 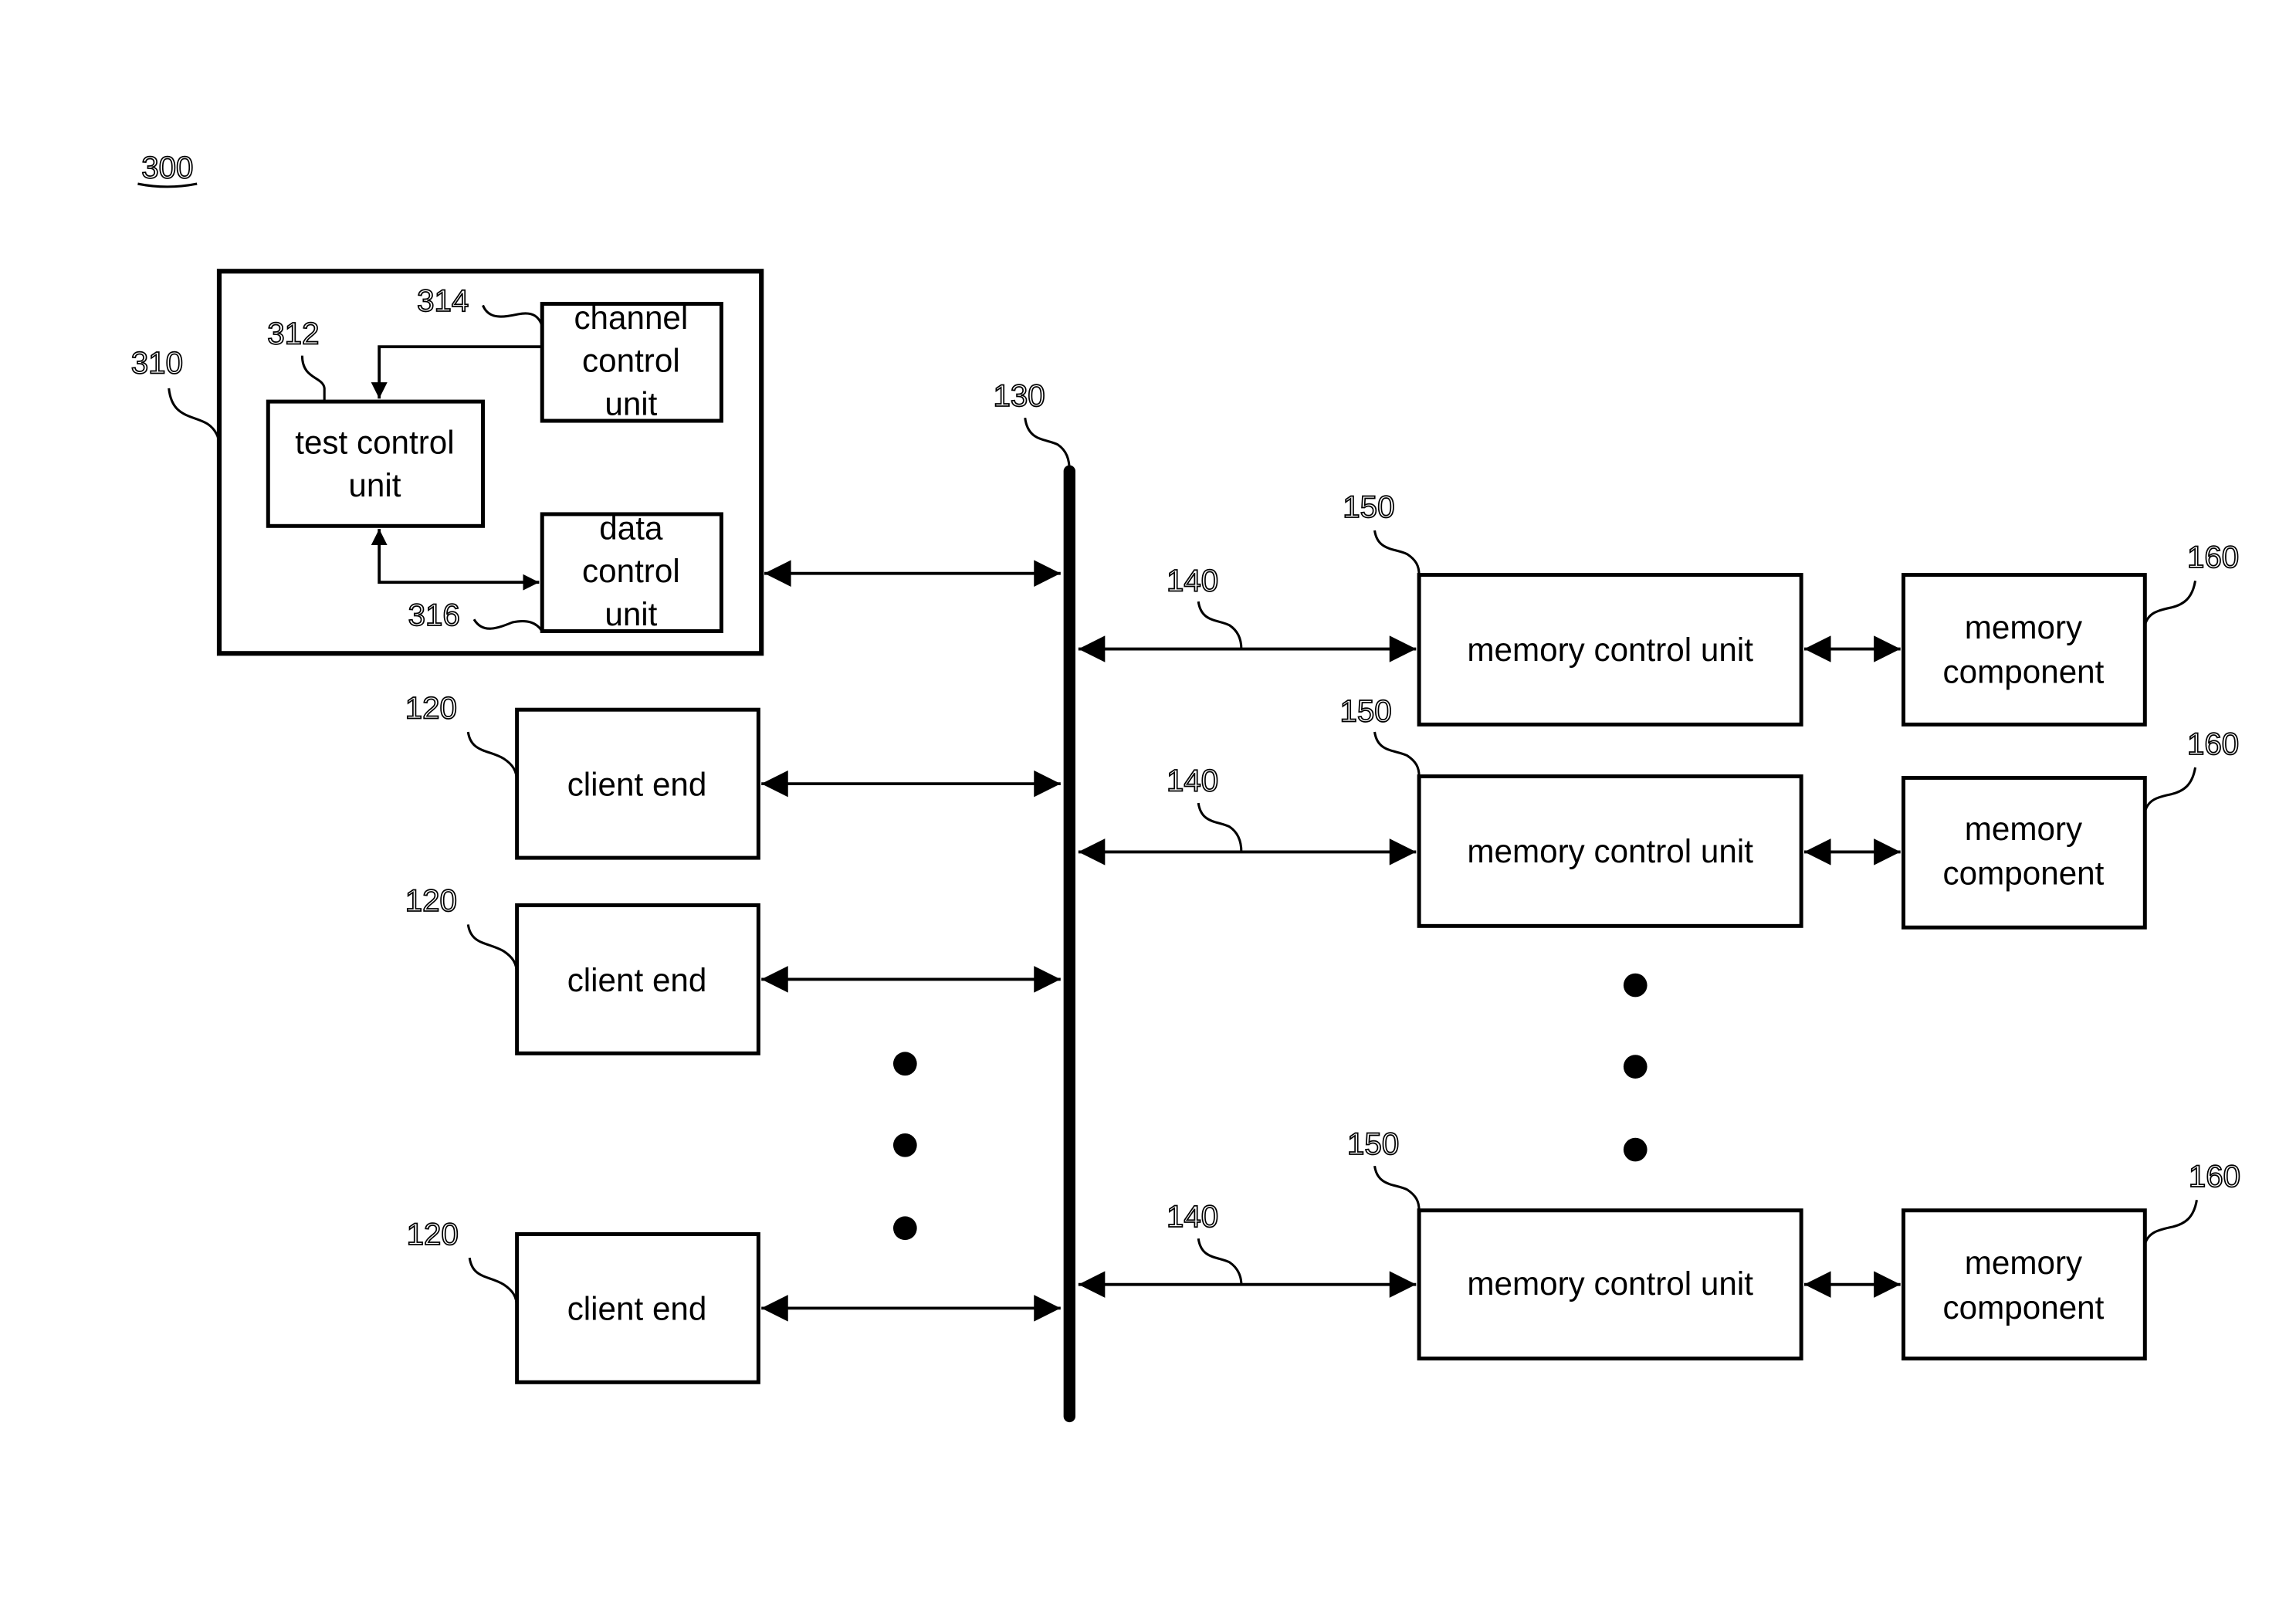 I want to click on figure-number-text: 300, so click(x=167, y=167).